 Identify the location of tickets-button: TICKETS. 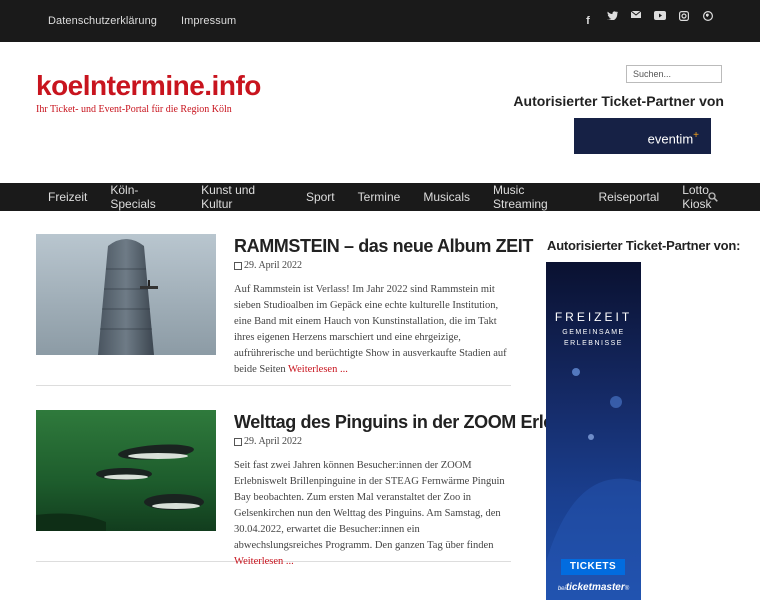
(593, 567).